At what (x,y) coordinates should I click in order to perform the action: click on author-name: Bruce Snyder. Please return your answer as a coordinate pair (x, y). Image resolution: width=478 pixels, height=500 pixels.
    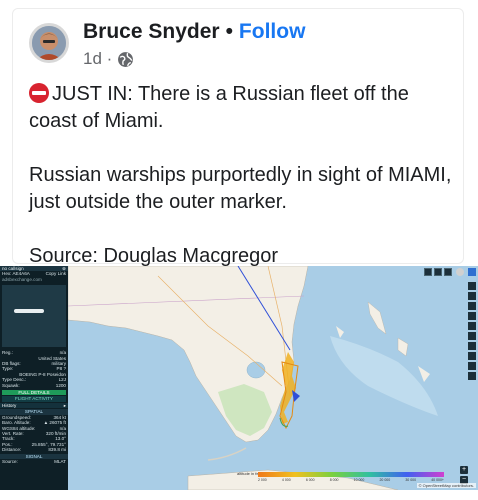
    Looking at the image, I should click on (151, 31).